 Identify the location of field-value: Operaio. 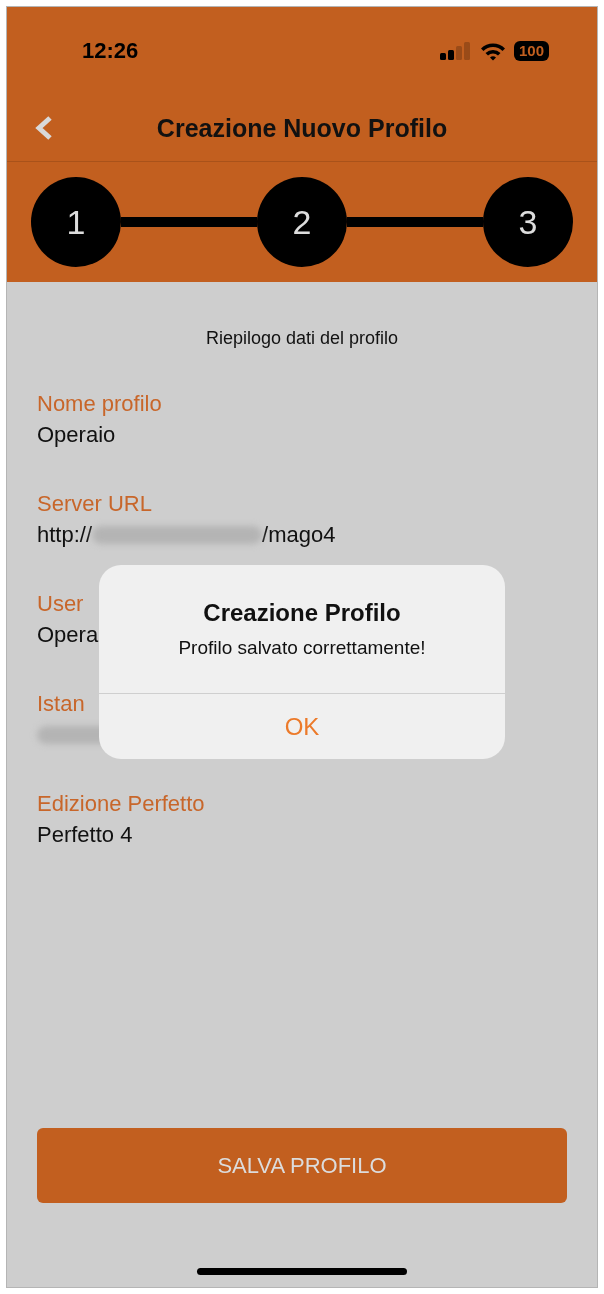
(76, 435).